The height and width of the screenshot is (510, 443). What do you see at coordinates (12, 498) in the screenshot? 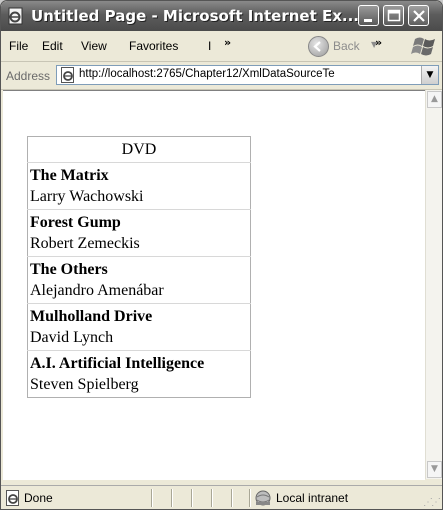
I see `page-done-icon` at bounding box center [12, 498].